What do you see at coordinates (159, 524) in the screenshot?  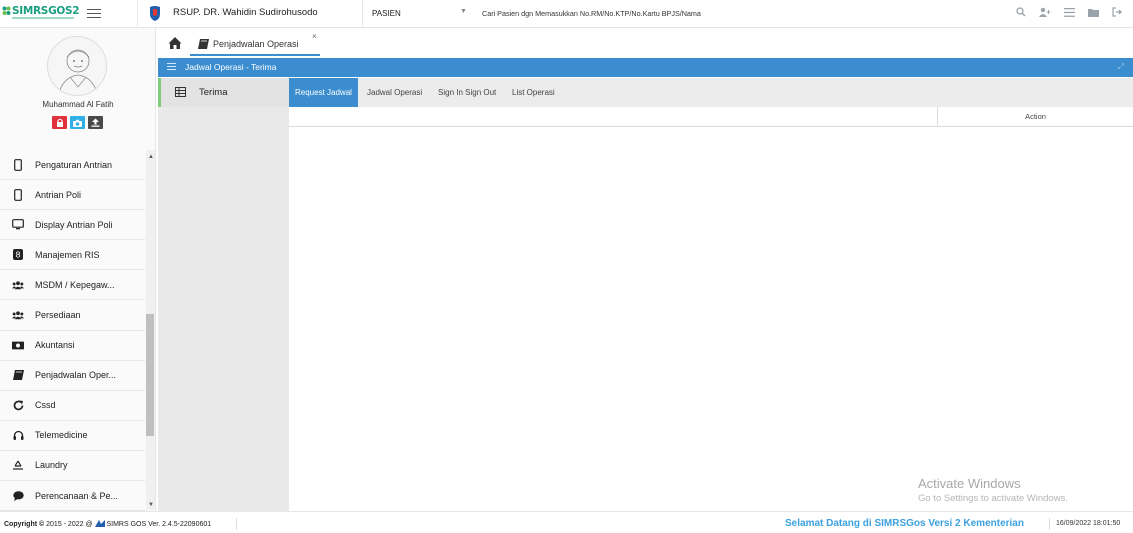 I see `version-text: SIMRS GOS Ver. 2.4.5-22090601` at bounding box center [159, 524].